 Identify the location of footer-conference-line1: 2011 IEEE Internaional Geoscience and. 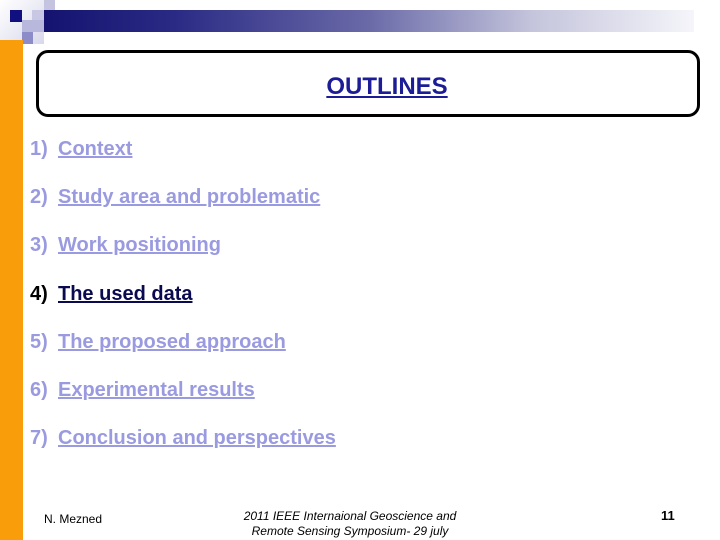
(350, 516).